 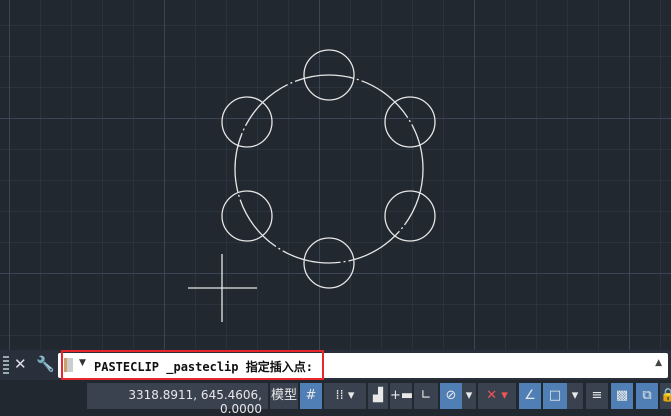 What do you see at coordinates (497, 396) in the screenshot?
I see `isometric-drafting-icon: ✕ ▾` at bounding box center [497, 396].